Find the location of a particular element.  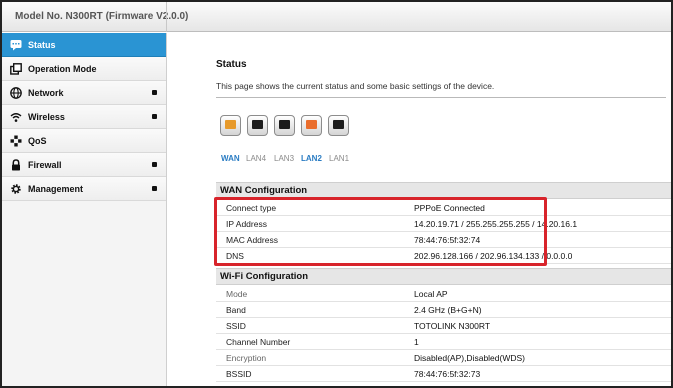

sidebar-item-label: Management is located at coordinates (56, 188).